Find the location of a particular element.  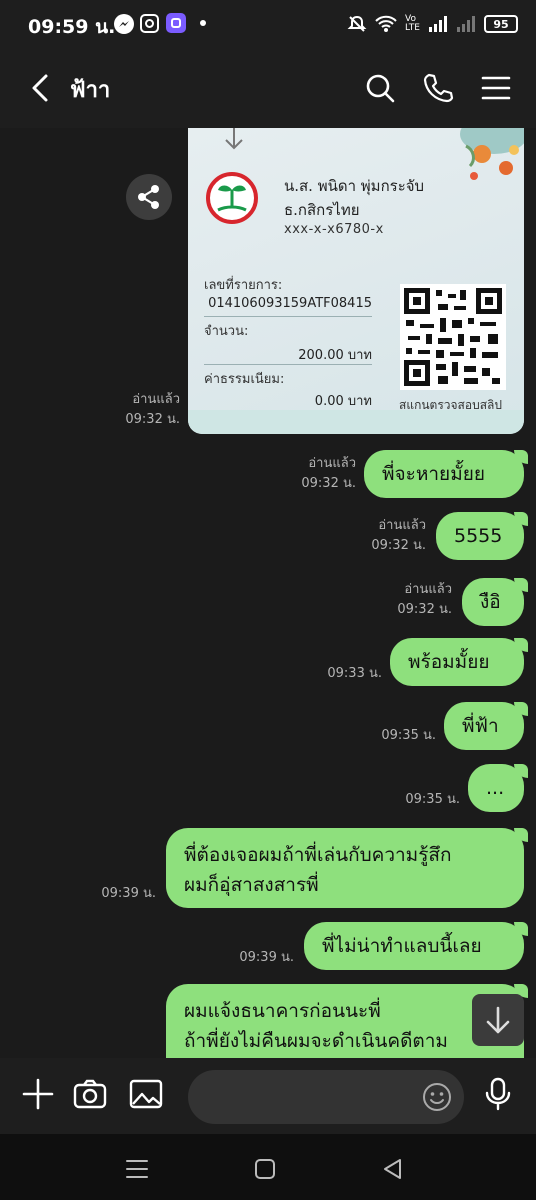

message-text: พี่ฟ้า is located at coordinates (480, 726).